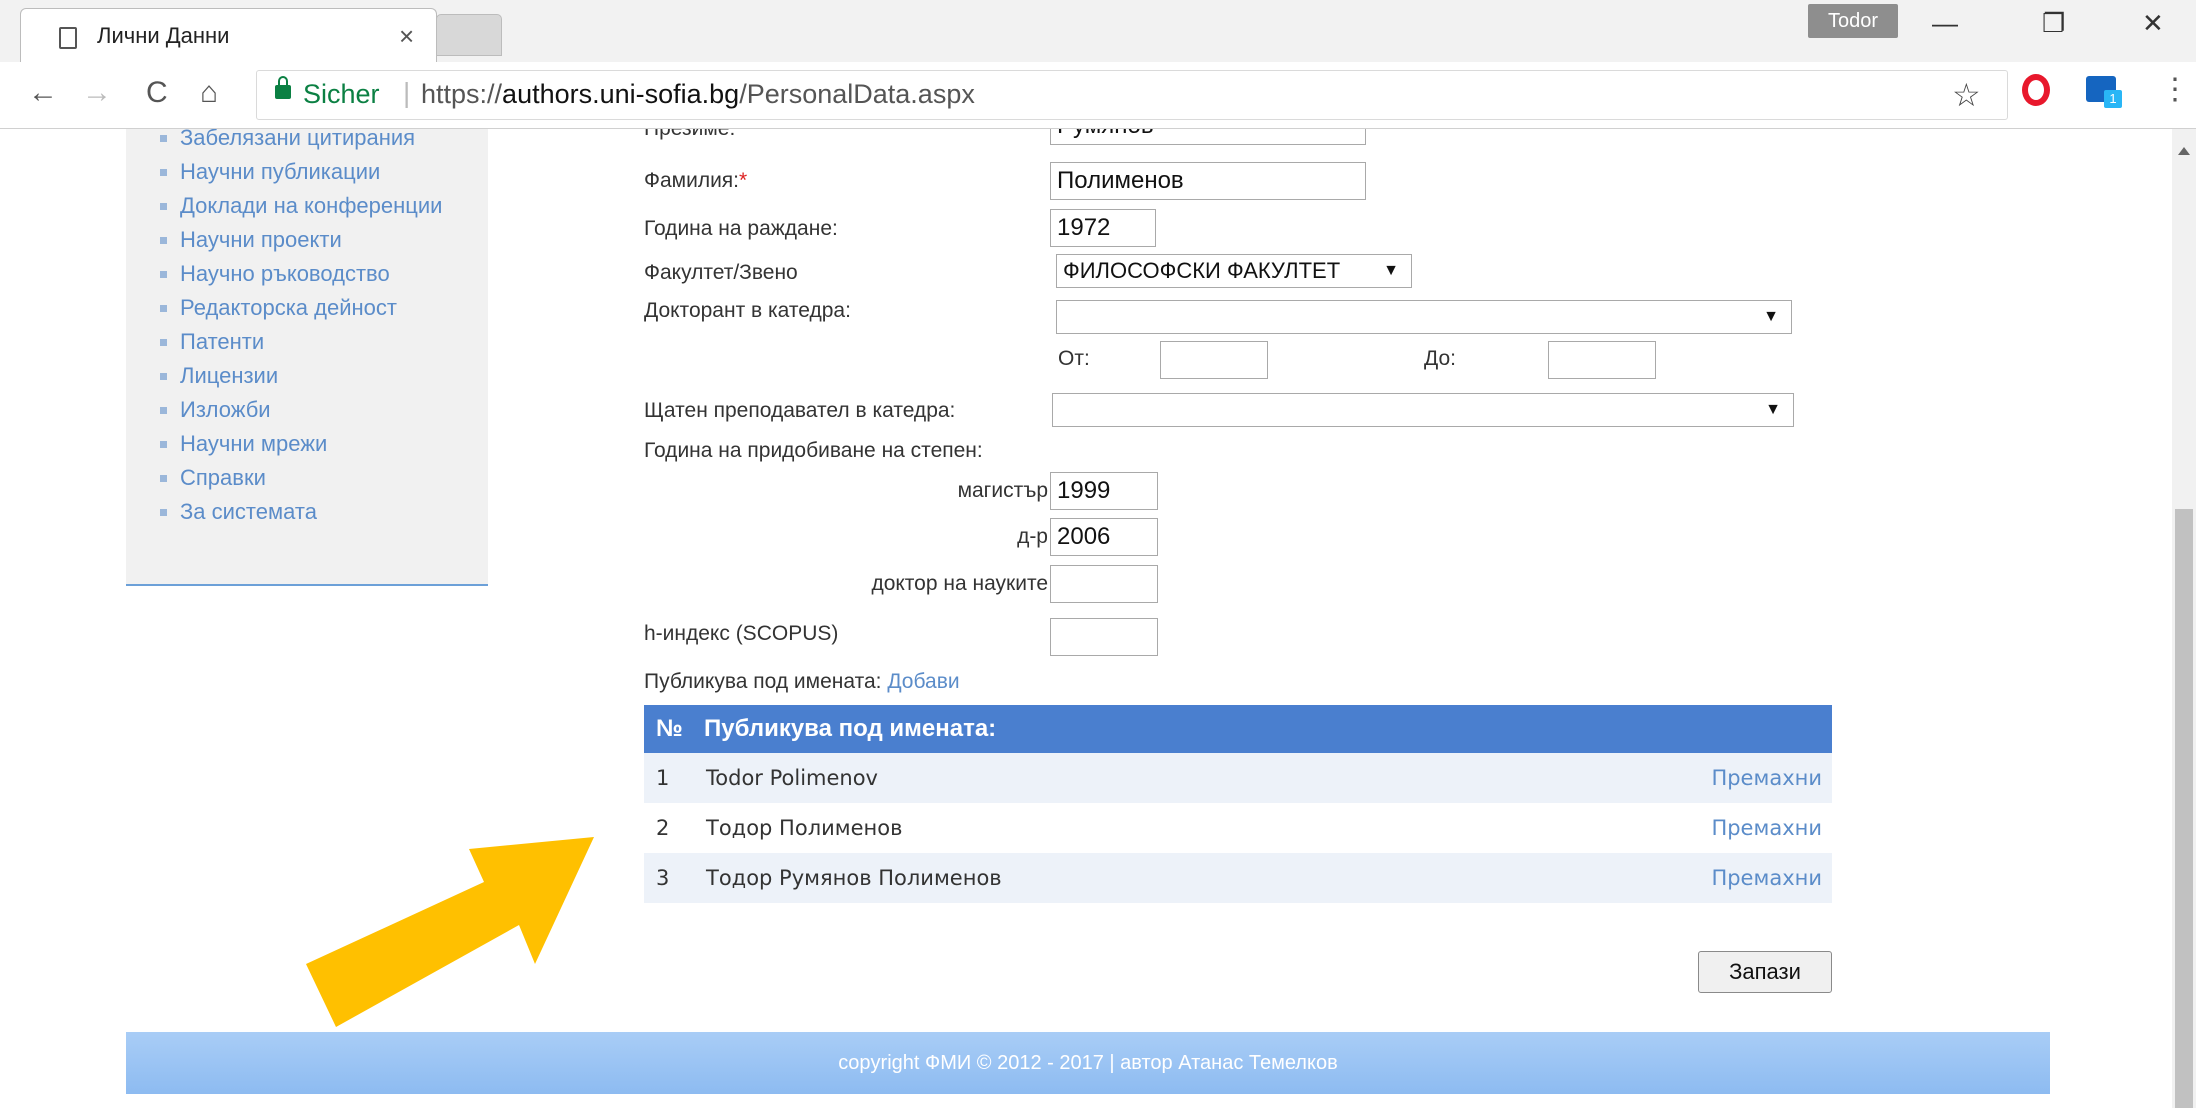 Image resolution: width=2196 pixels, height=1108 pixels. I want to click on arrow-shape, so click(450, 932).